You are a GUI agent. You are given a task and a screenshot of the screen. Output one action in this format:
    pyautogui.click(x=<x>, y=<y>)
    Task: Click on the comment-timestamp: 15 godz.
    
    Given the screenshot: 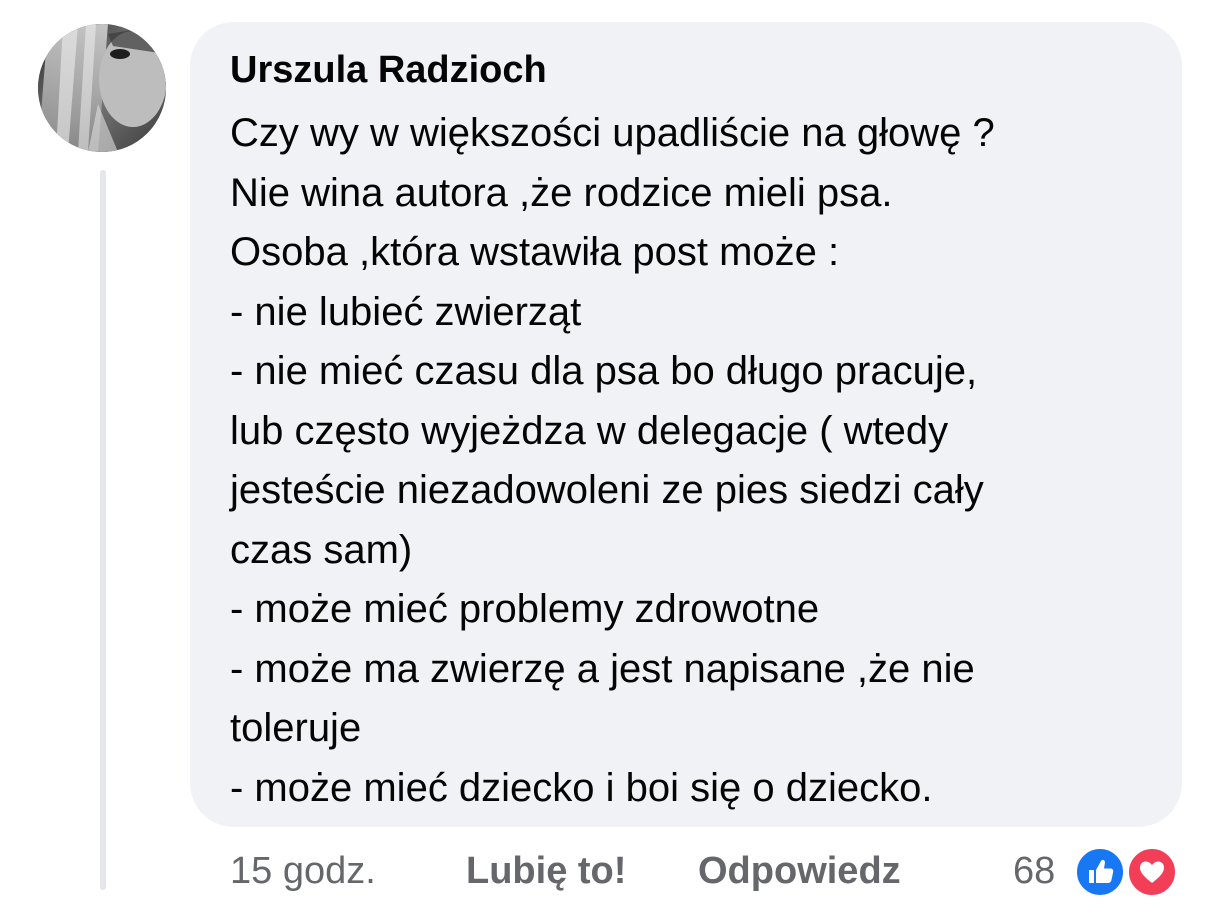 What is the action you would take?
    pyautogui.click(x=303, y=871)
    